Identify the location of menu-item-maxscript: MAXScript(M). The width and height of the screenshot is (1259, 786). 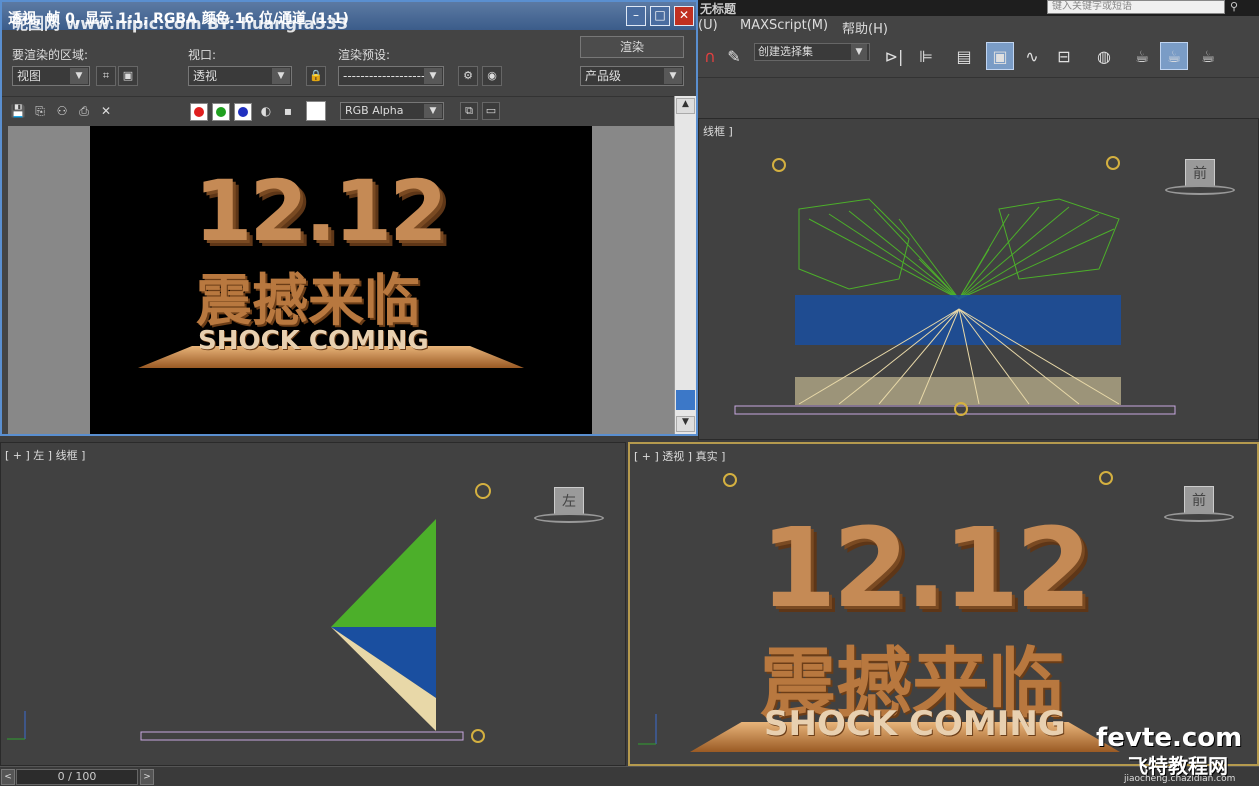
(784, 25).